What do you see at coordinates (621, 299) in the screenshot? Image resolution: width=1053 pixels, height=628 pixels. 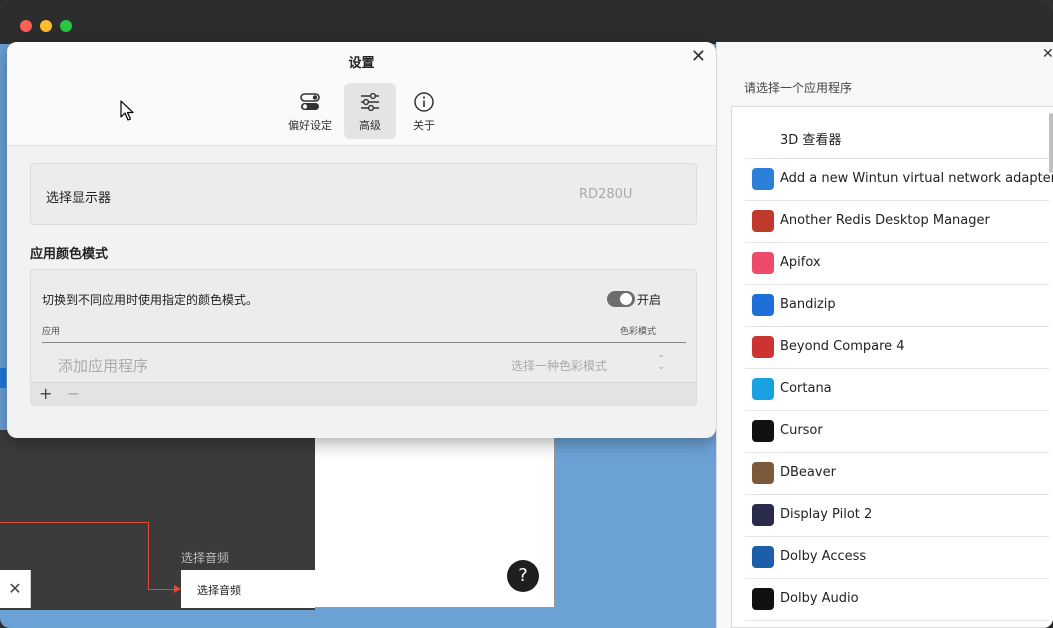 I see `color-mode-toggle` at bounding box center [621, 299].